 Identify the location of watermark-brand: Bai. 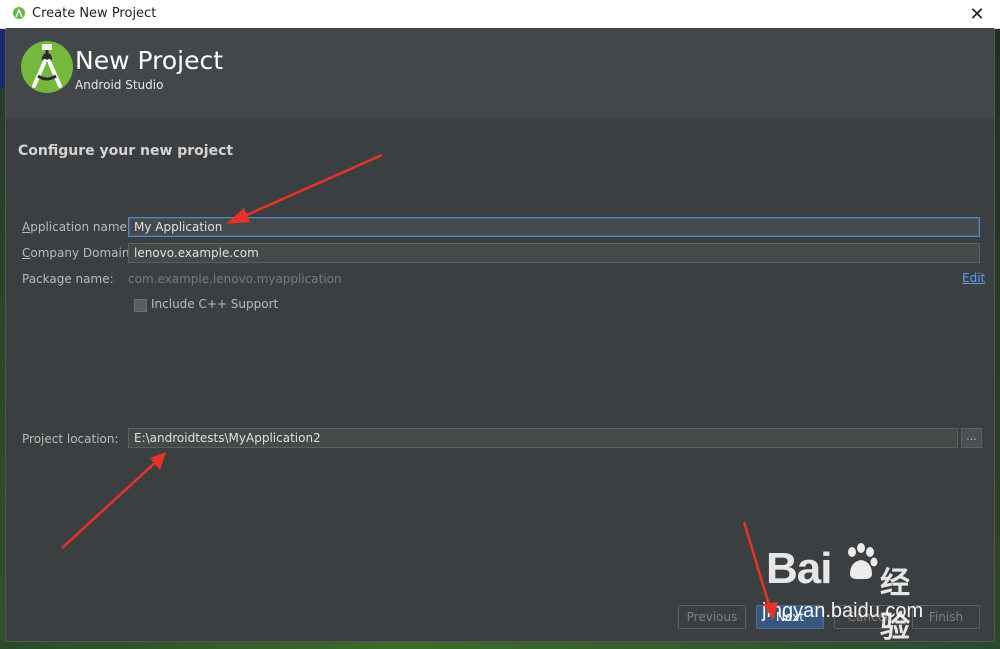
(799, 568).